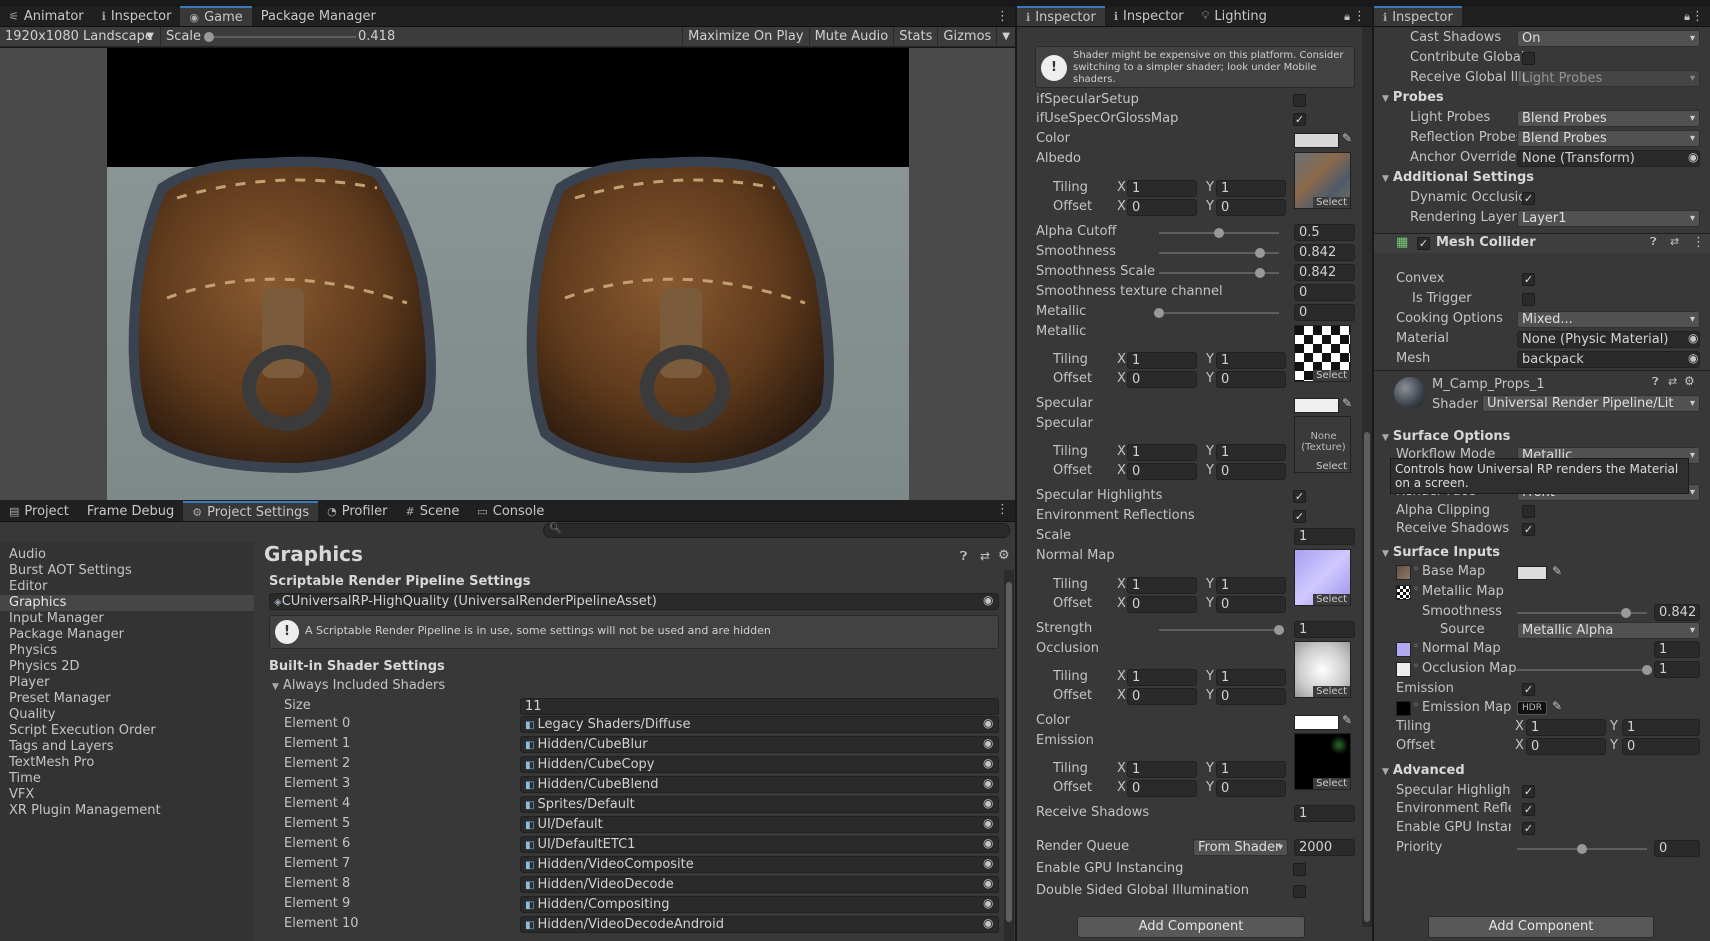  What do you see at coordinates (127, 715) in the screenshot?
I see `sidebar-item: Quality` at bounding box center [127, 715].